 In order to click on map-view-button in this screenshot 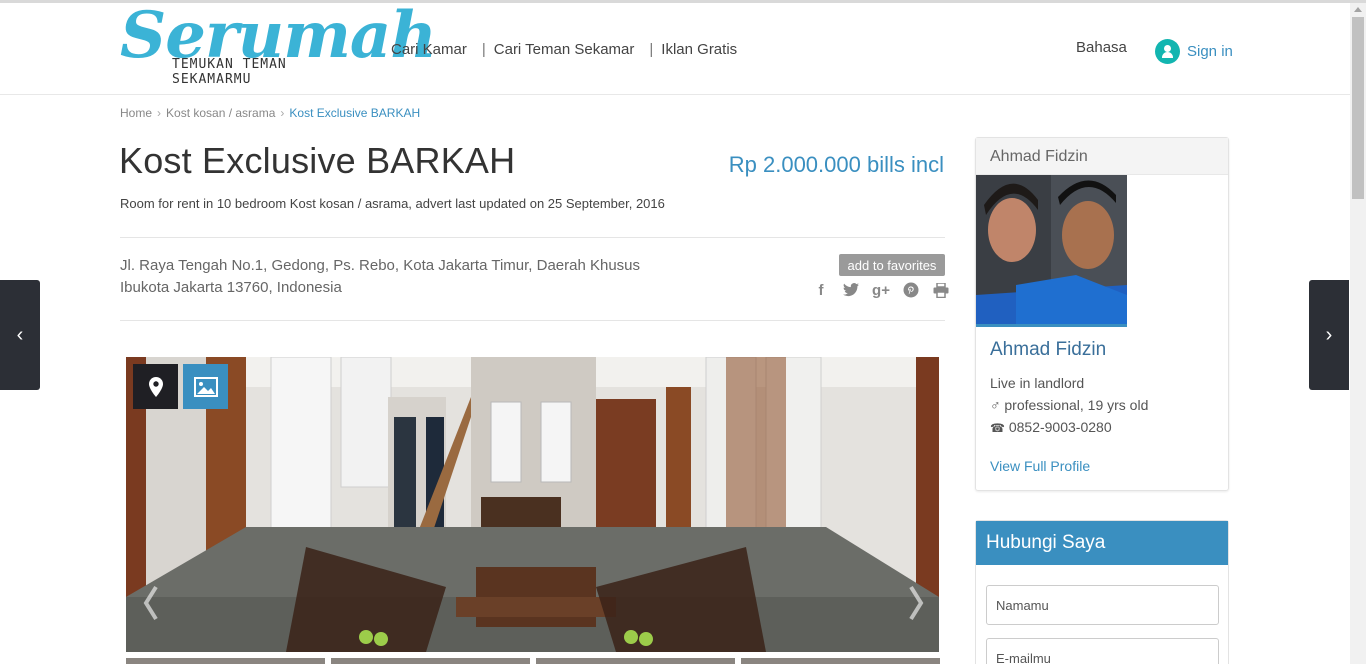, I will do `click(155, 386)`.